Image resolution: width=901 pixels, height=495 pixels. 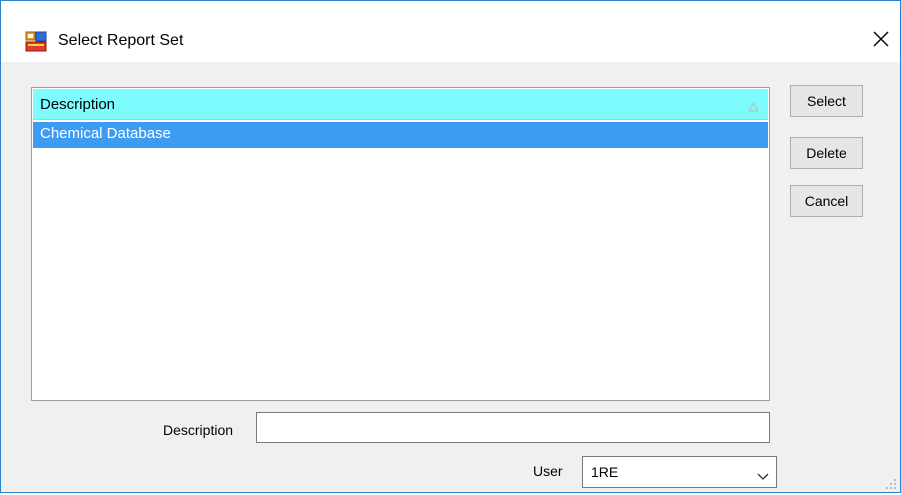 What do you see at coordinates (605, 472) in the screenshot?
I see `user-dropdown-value: 1RE` at bounding box center [605, 472].